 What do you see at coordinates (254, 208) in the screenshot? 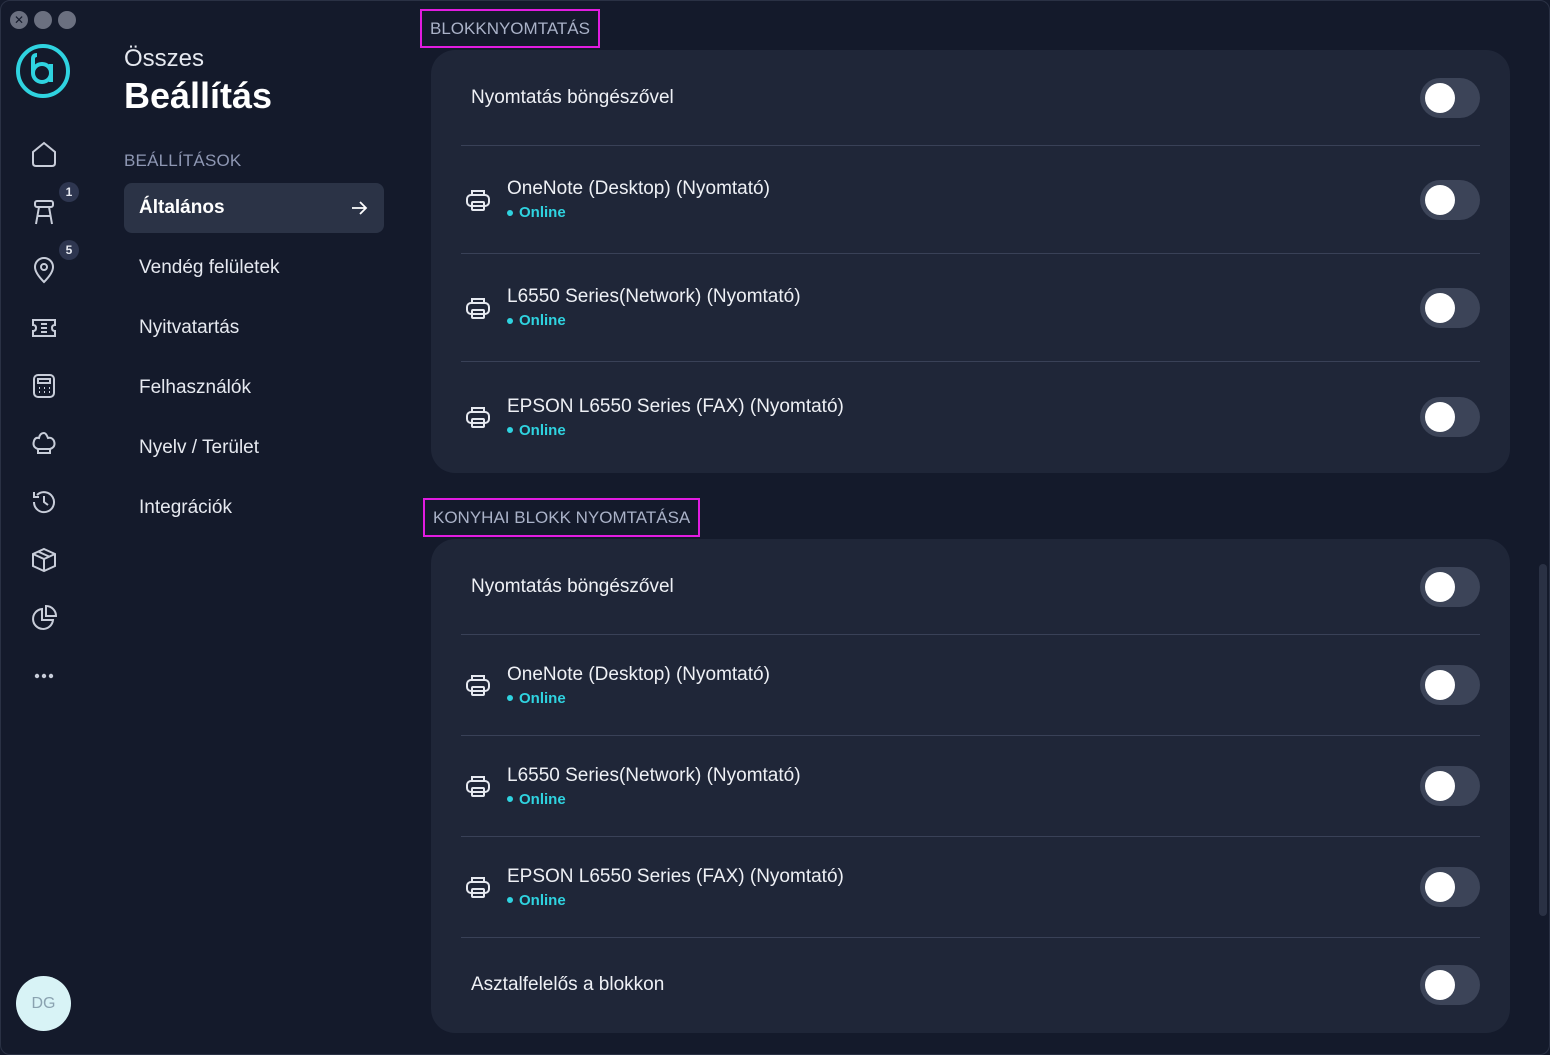
I see `nav-item-general: Általános` at bounding box center [254, 208].